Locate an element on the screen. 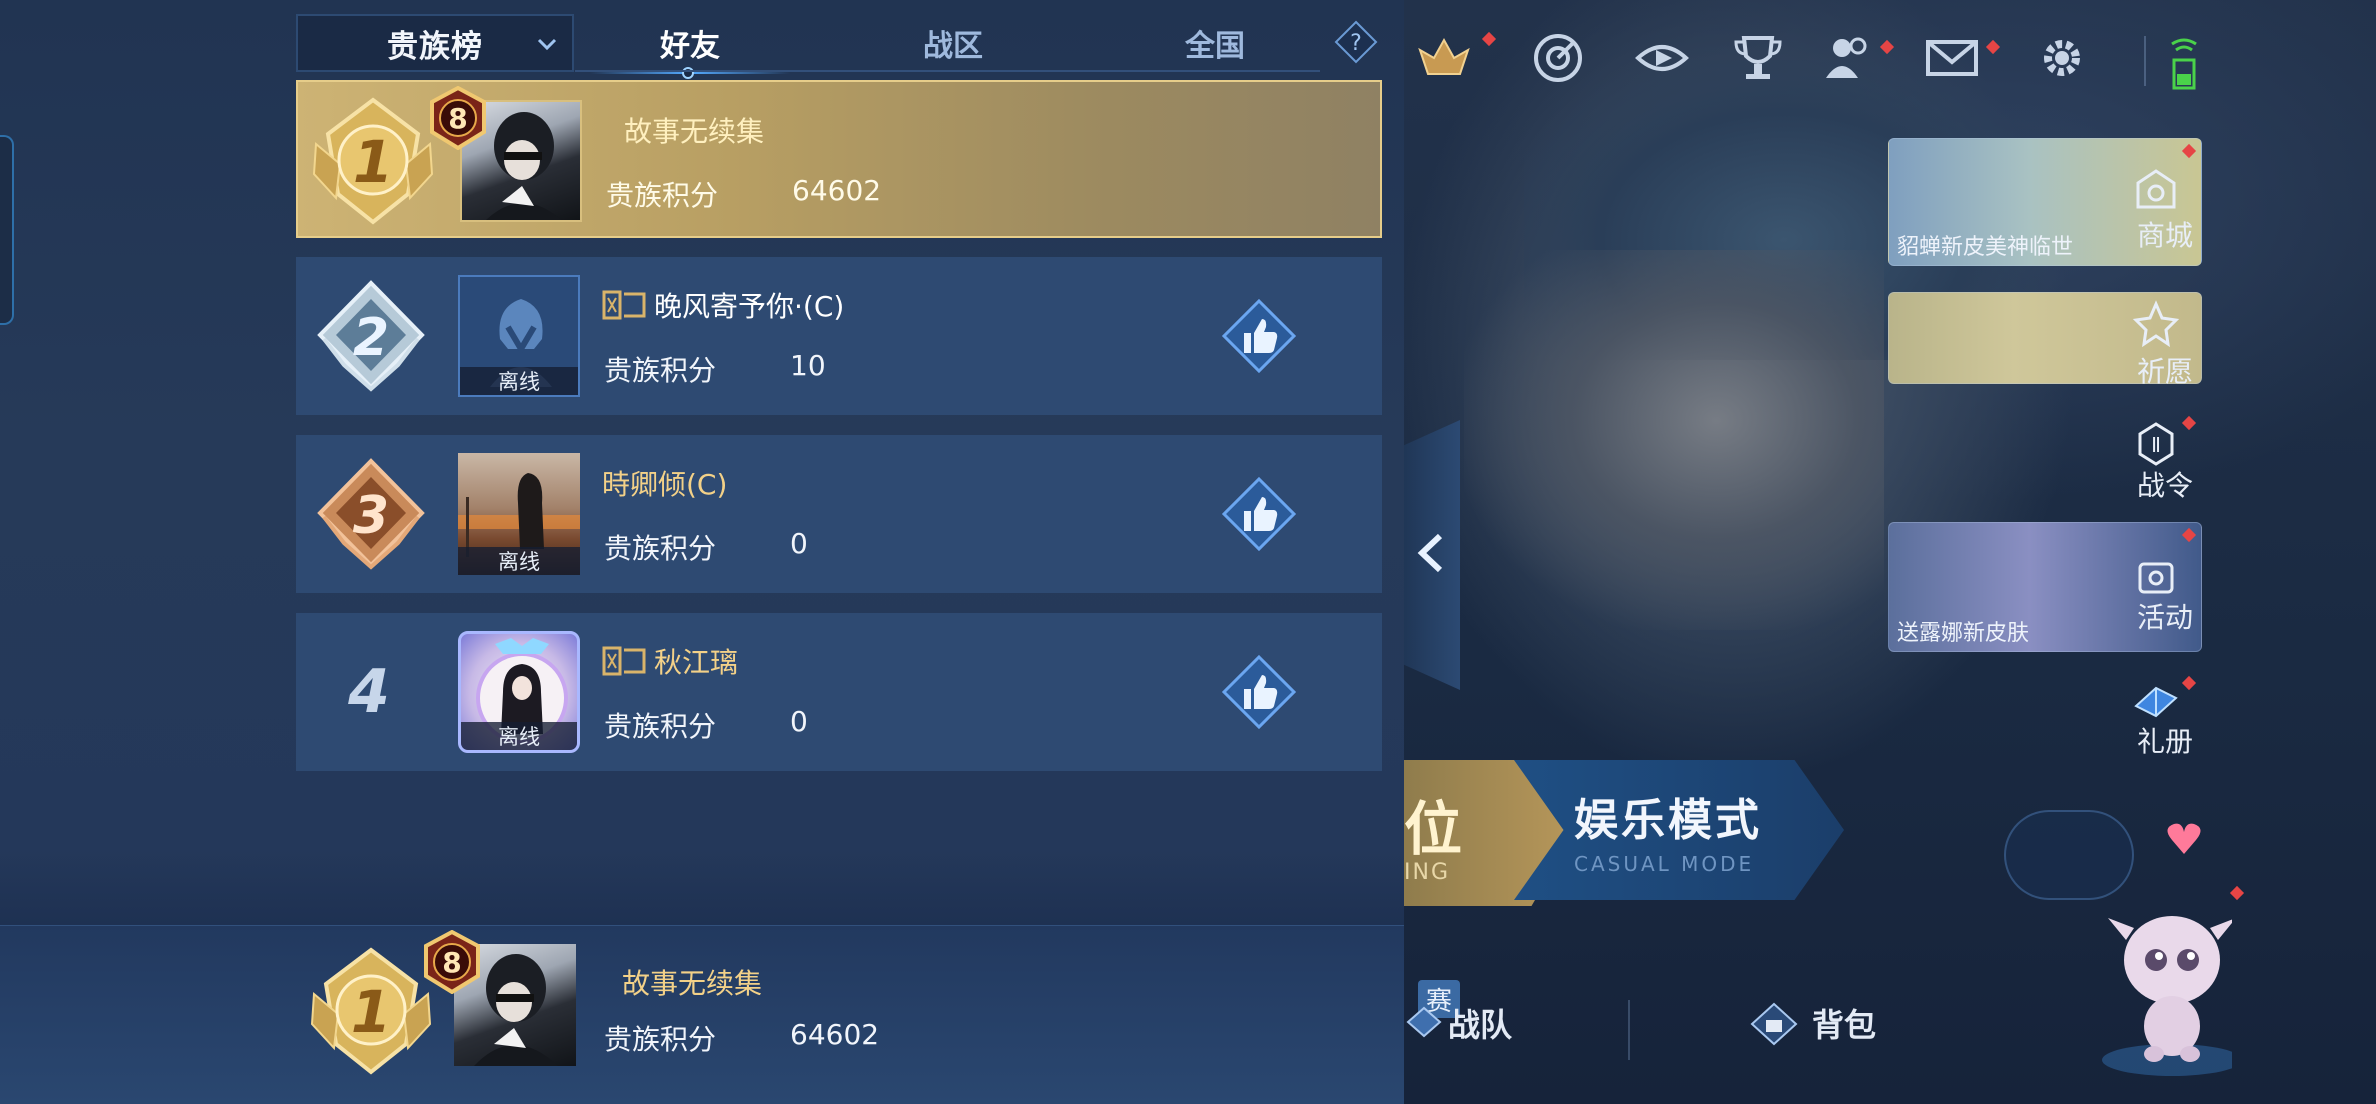 The width and height of the screenshot is (2376, 1104). chevron-left-icon is located at coordinates (1432, 553).